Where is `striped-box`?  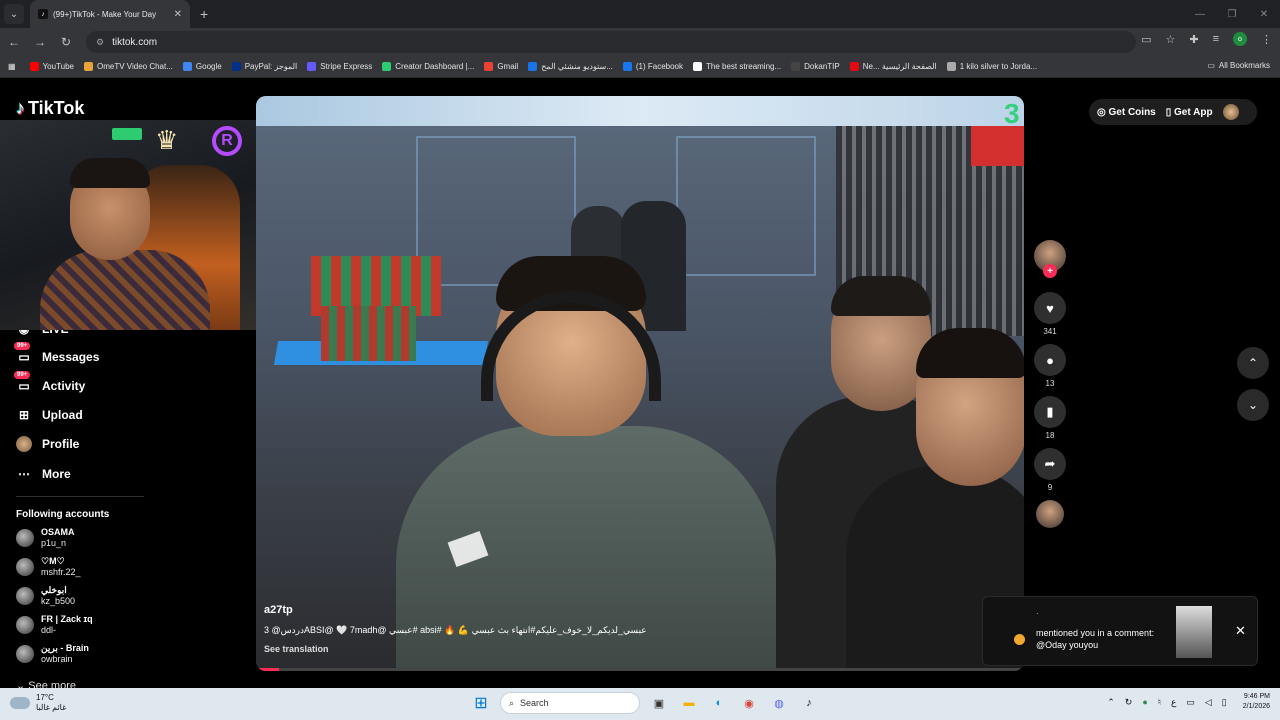
striped-box is located at coordinates (368, 333).